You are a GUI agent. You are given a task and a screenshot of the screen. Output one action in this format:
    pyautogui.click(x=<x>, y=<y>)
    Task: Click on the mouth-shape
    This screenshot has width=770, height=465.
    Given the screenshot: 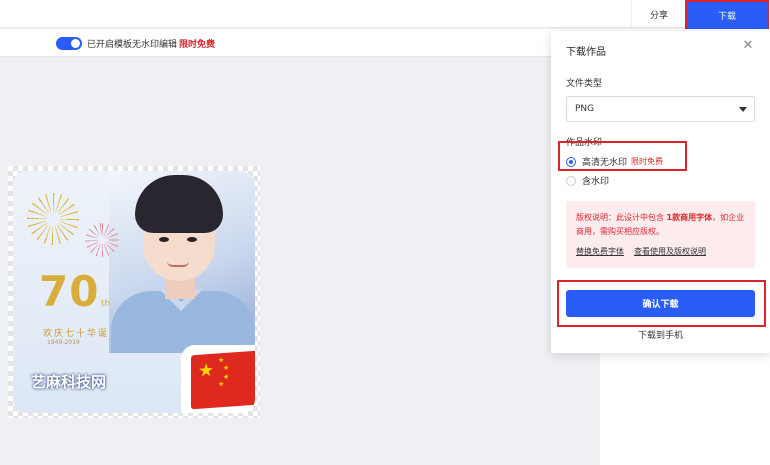 What is the action you would take?
    pyautogui.click(x=178, y=264)
    